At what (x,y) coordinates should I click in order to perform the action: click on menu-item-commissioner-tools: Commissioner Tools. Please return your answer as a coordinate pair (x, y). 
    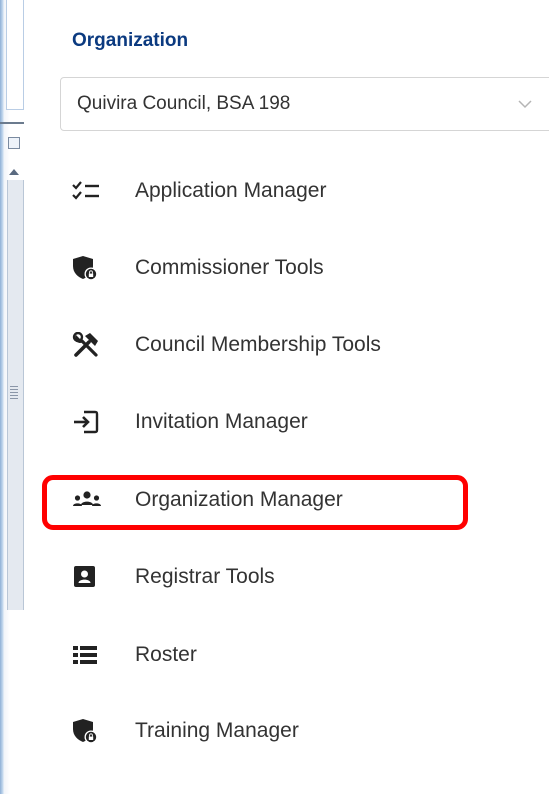
    Looking at the image, I should click on (282, 268).